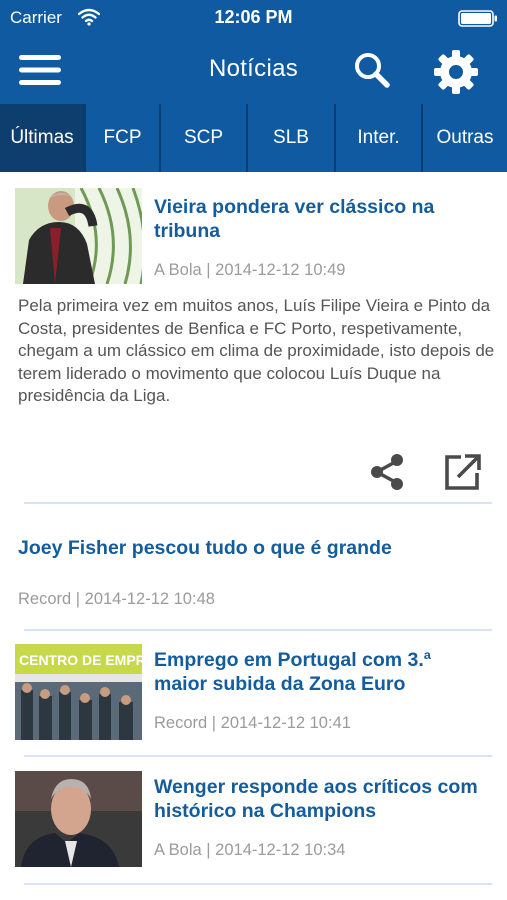 This screenshot has width=507, height=900. Describe the element at coordinates (292, 660) in the screenshot. I see `article-title-line: Emprego em Portugal com 3.ª` at that location.